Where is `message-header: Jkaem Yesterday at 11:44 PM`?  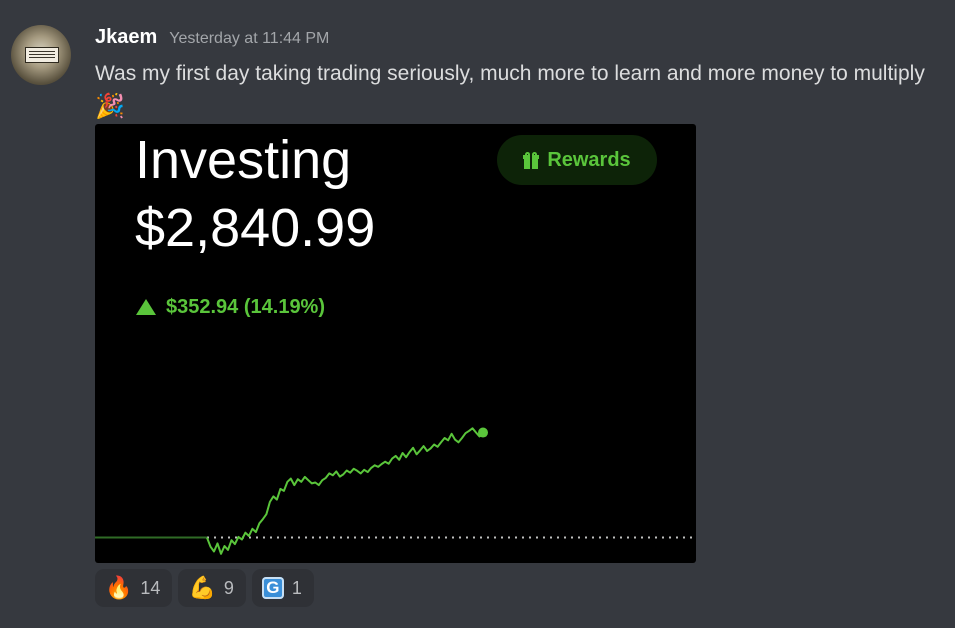 message-header: Jkaem Yesterday at 11:44 PM is located at coordinates (212, 37).